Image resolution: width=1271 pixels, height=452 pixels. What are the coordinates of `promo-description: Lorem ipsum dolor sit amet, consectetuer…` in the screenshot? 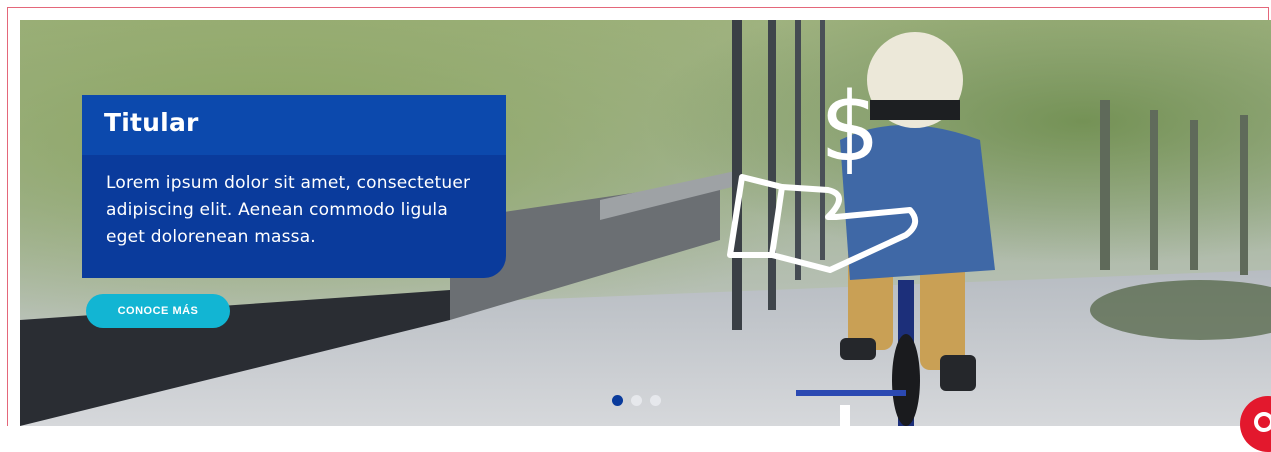 It's located at (288, 210).